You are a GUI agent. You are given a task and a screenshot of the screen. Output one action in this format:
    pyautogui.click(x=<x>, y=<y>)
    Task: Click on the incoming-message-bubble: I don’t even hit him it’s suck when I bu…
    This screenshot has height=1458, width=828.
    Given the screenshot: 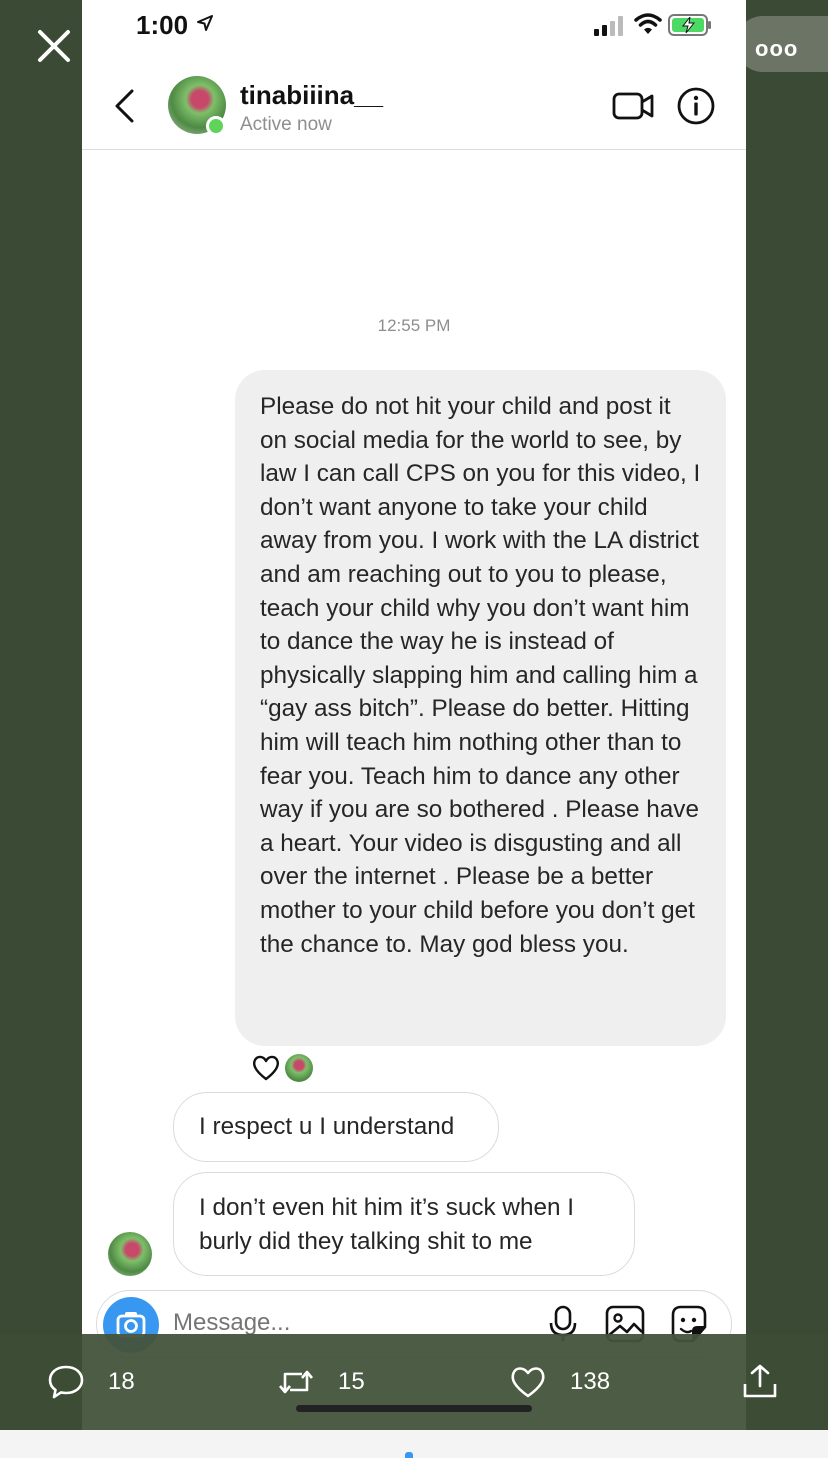 What is the action you would take?
    pyautogui.click(x=404, y=1224)
    